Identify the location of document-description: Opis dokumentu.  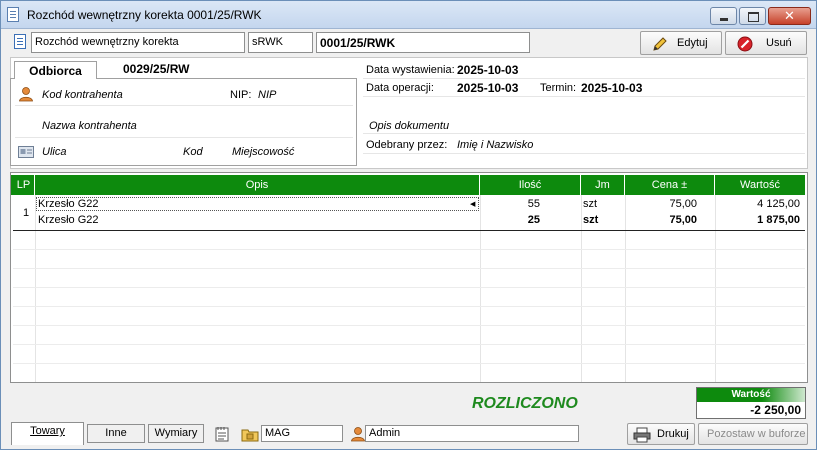
(409, 126).